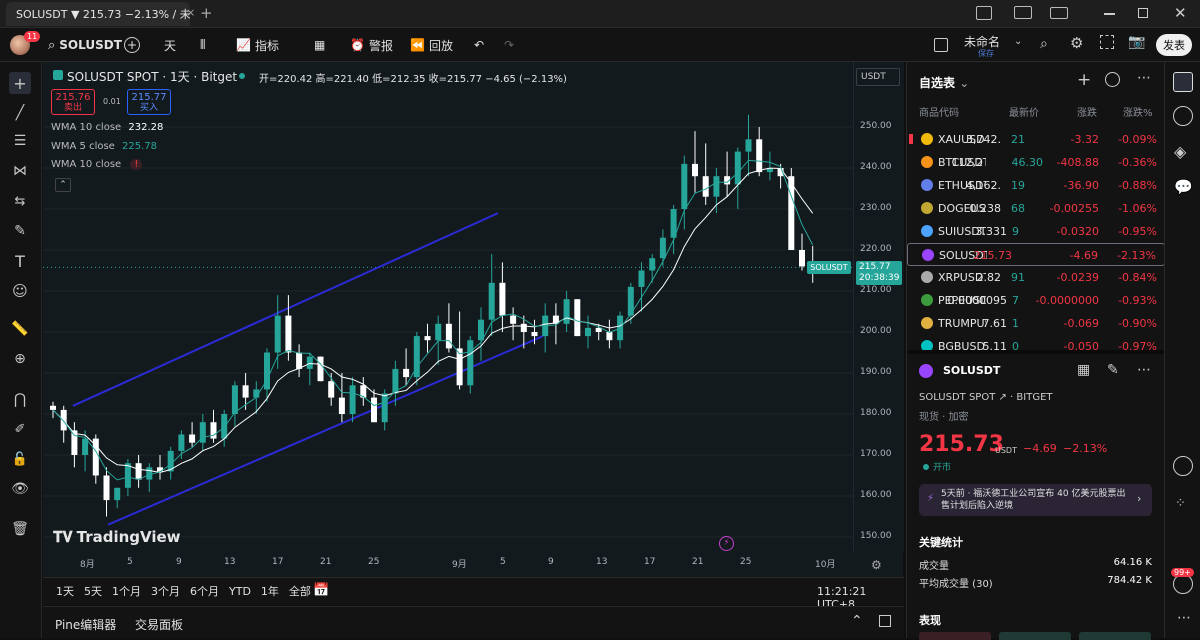 This screenshot has width=1200, height=640. I want to click on screen-icon, so click(1023, 12).